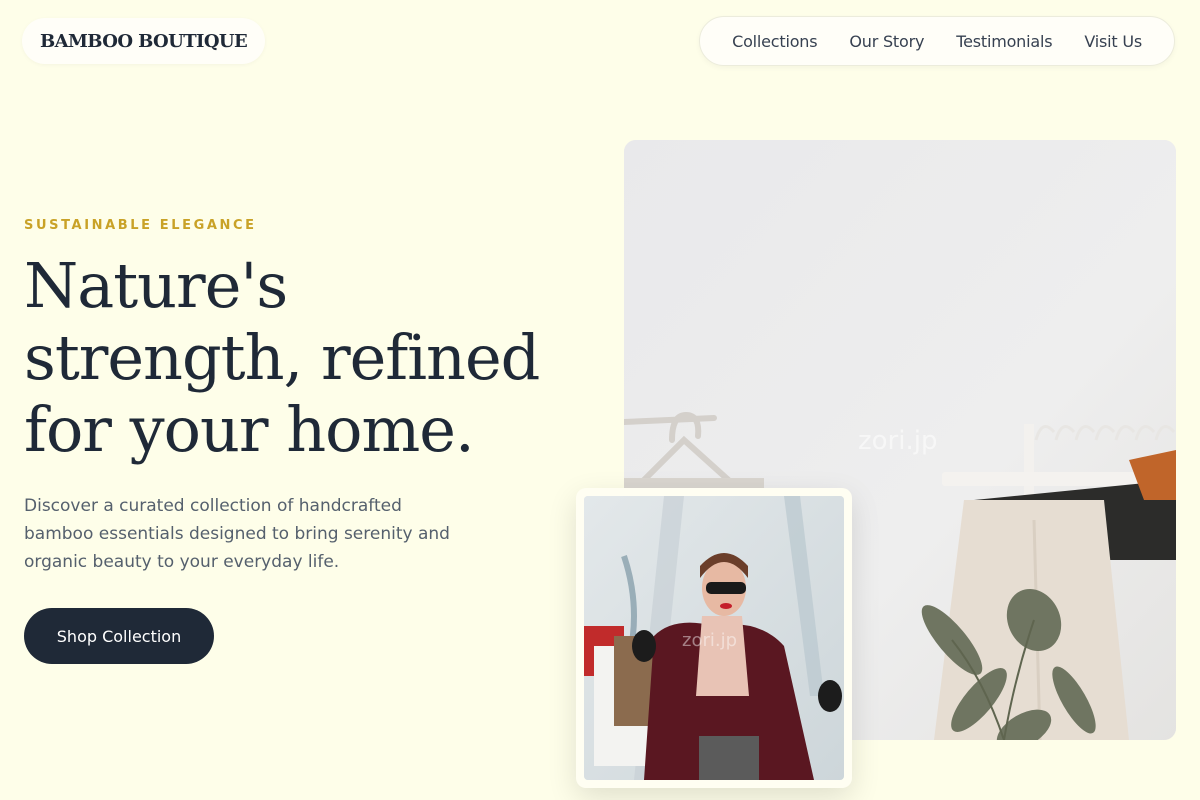 Image resolution: width=1200 pixels, height=800 pixels. I want to click on nav-item-collections: Collections, so click(774, 41).